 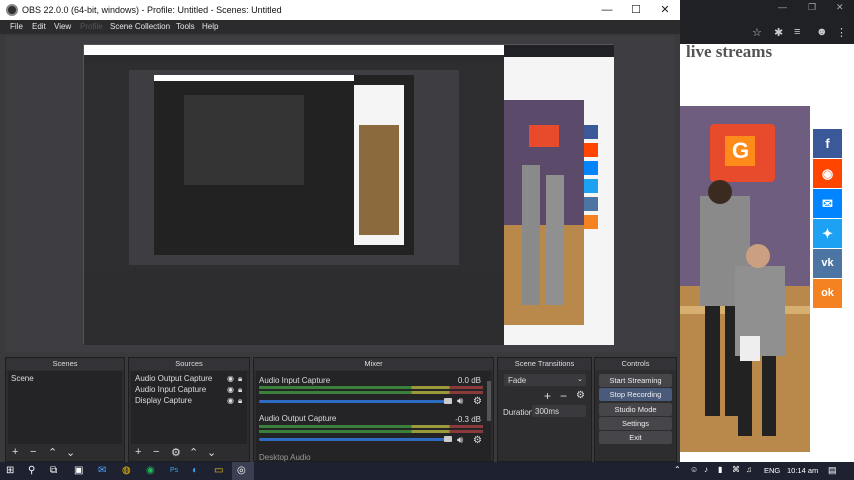 I want to click on messenger-icon: ✉, so click(x=827, y=203).